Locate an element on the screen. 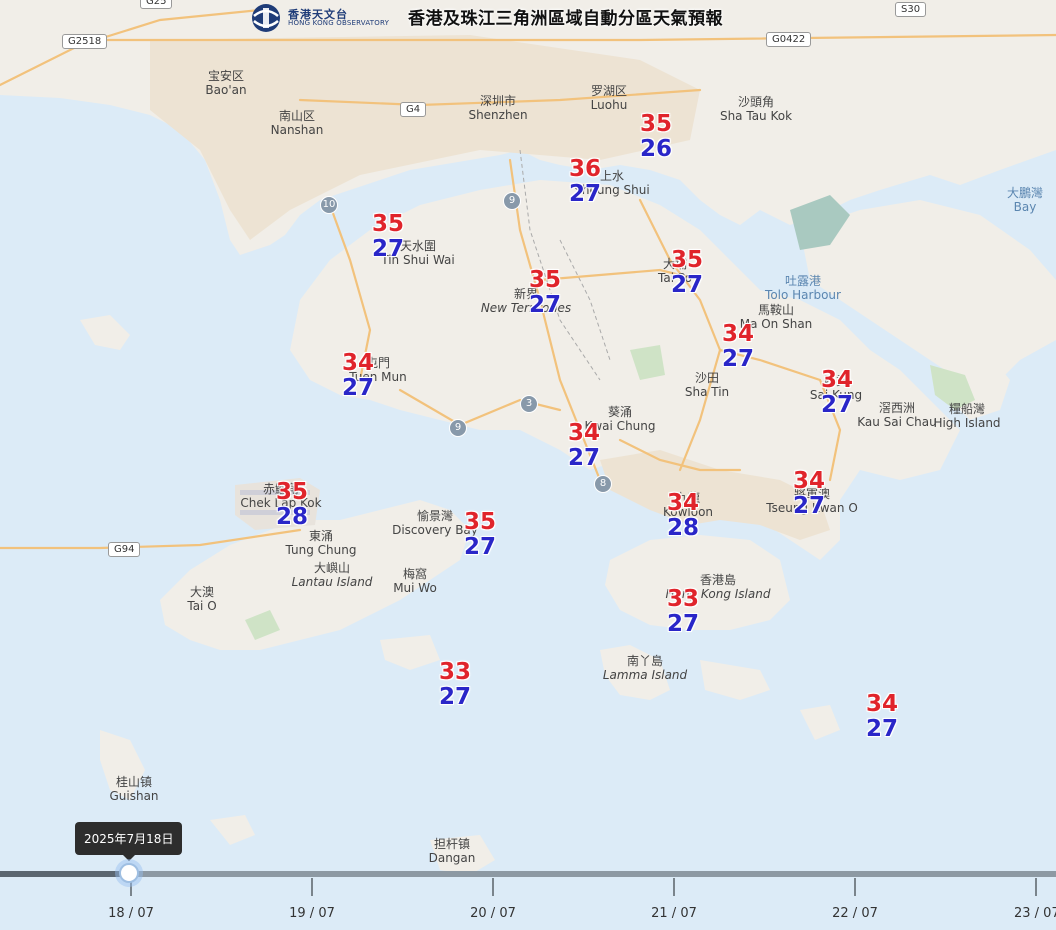 This screenshot has height=930, width=1056. timeline-date-label: 21 / 07 is located at coordinates (674, 913).